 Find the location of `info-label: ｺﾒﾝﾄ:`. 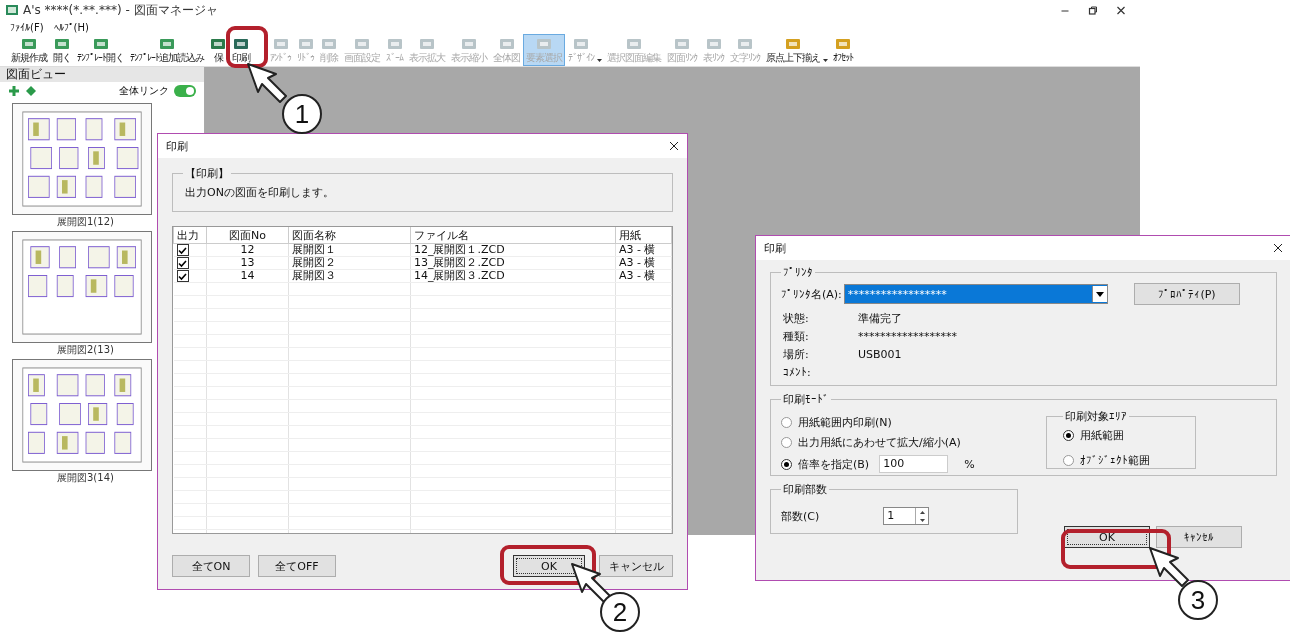

info-label: ｺﾒﾝﾄ: is located at coordinates (797, 372).